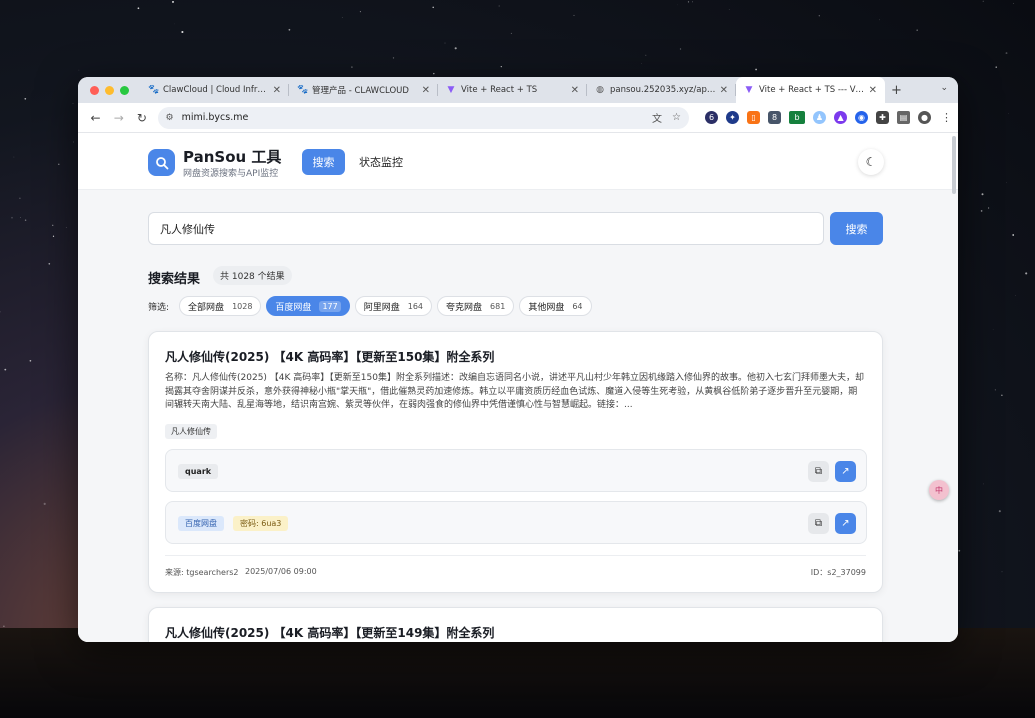 Image resolution: width=1035 pixels, height=718 pixels. I want to click on extensions-area: 6 ✦ ▯ 8 b ♟ ▲ ◉ ✚ ▤ ●, so click(818, 117).